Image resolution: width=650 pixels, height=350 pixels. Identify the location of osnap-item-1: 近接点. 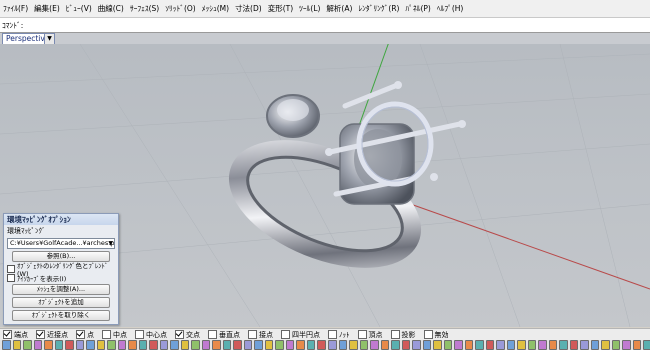
(50, 335).